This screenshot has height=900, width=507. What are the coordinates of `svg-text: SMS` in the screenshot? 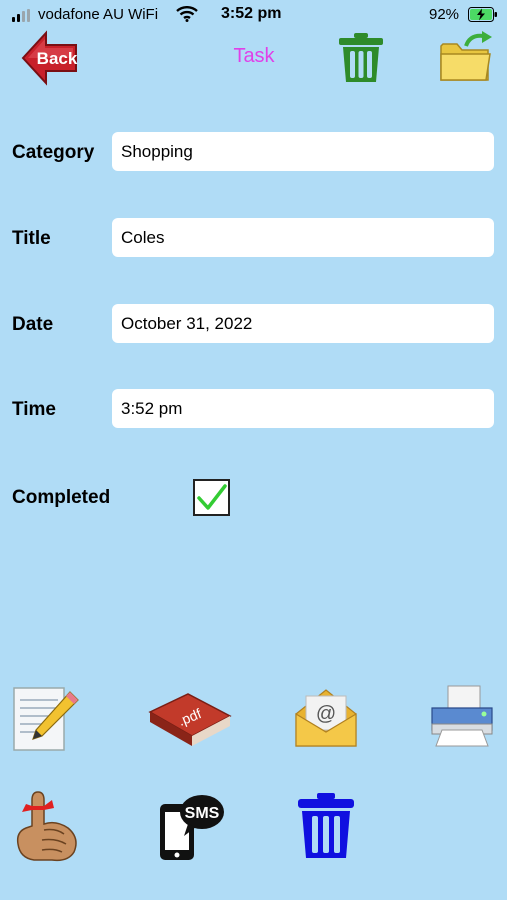 It's located at (202, 813).